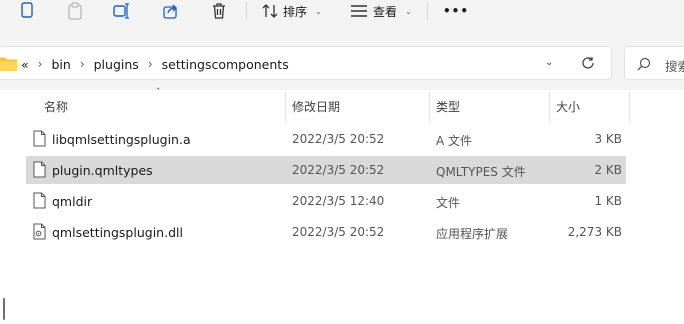 The image size is (684, 324). What do you see at coordinates (225, 64) in the screenshot?
I see `breadcrumb-item-settingscomponents: settingscomponents` at bounding box center [225, 64].